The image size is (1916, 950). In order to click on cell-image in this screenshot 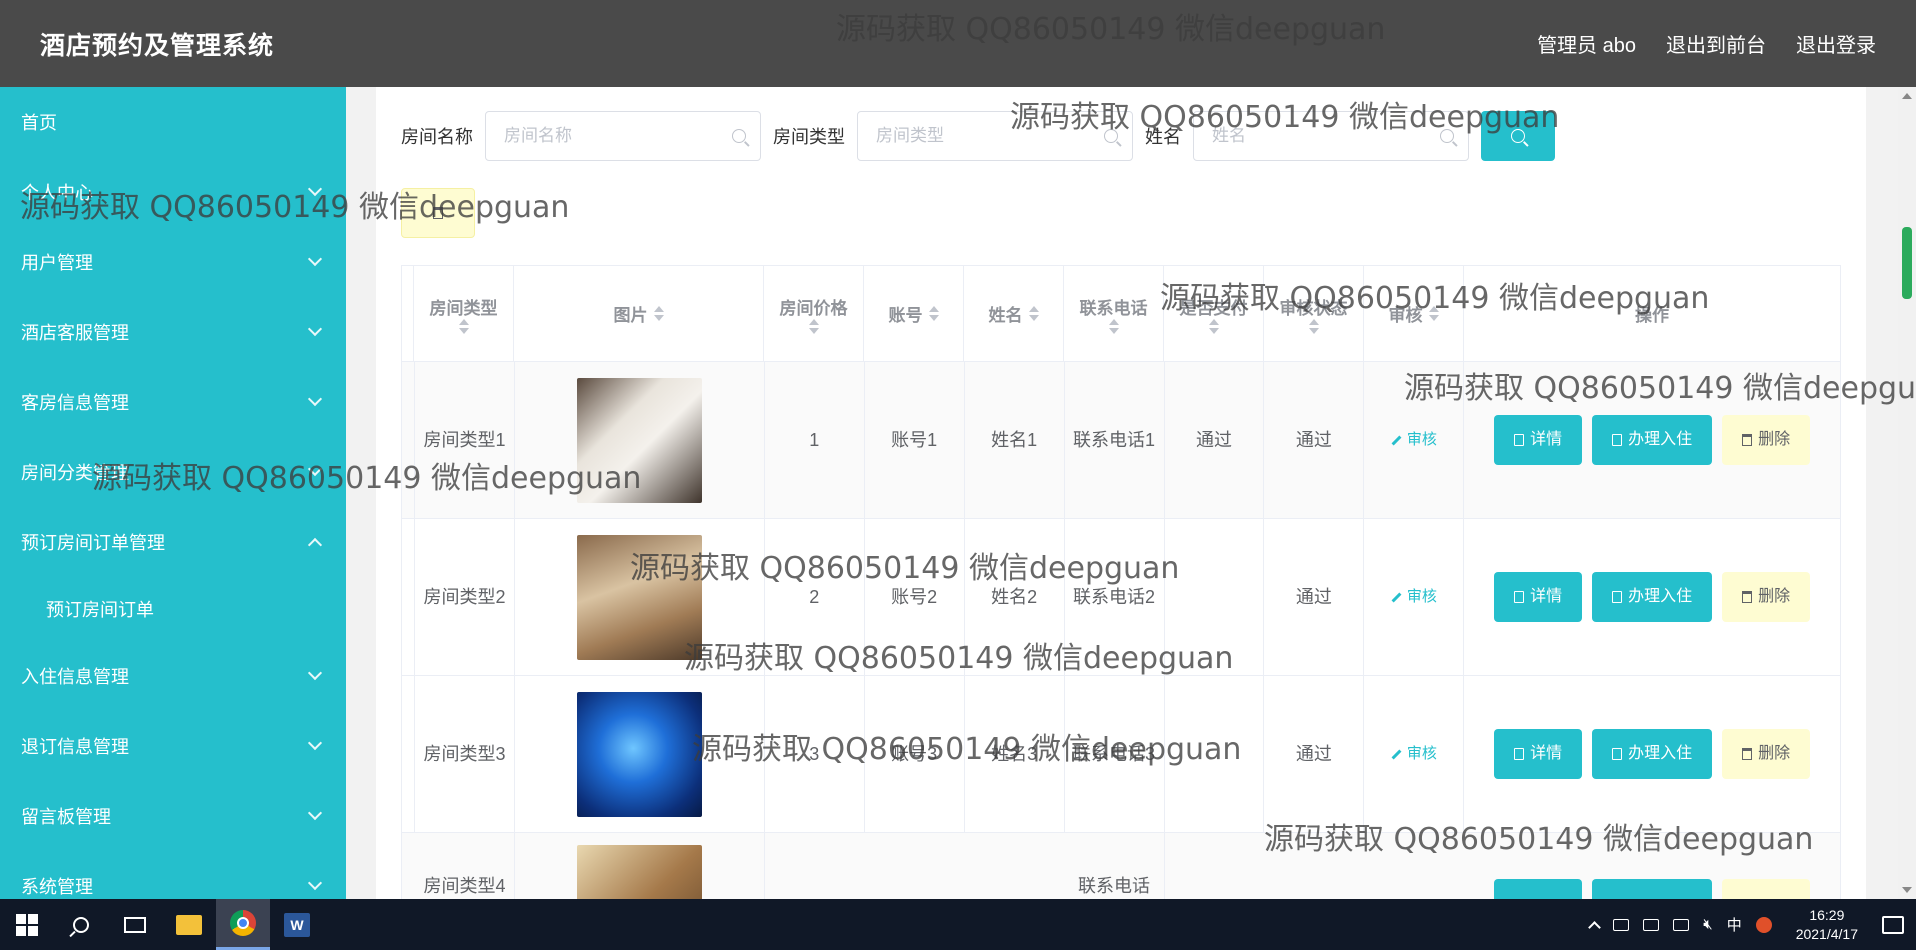, I will do `click(640, 597)`.